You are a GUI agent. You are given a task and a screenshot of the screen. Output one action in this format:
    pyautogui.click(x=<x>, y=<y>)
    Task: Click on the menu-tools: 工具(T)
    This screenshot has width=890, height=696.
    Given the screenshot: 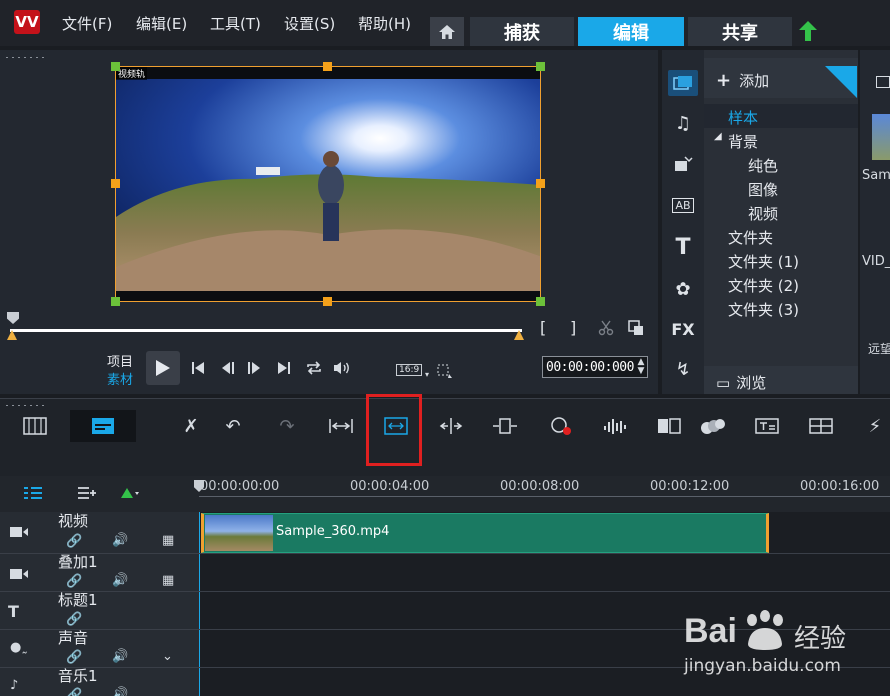 What is the action you would take?
    pyautogui.click(x=235, y=23)
    